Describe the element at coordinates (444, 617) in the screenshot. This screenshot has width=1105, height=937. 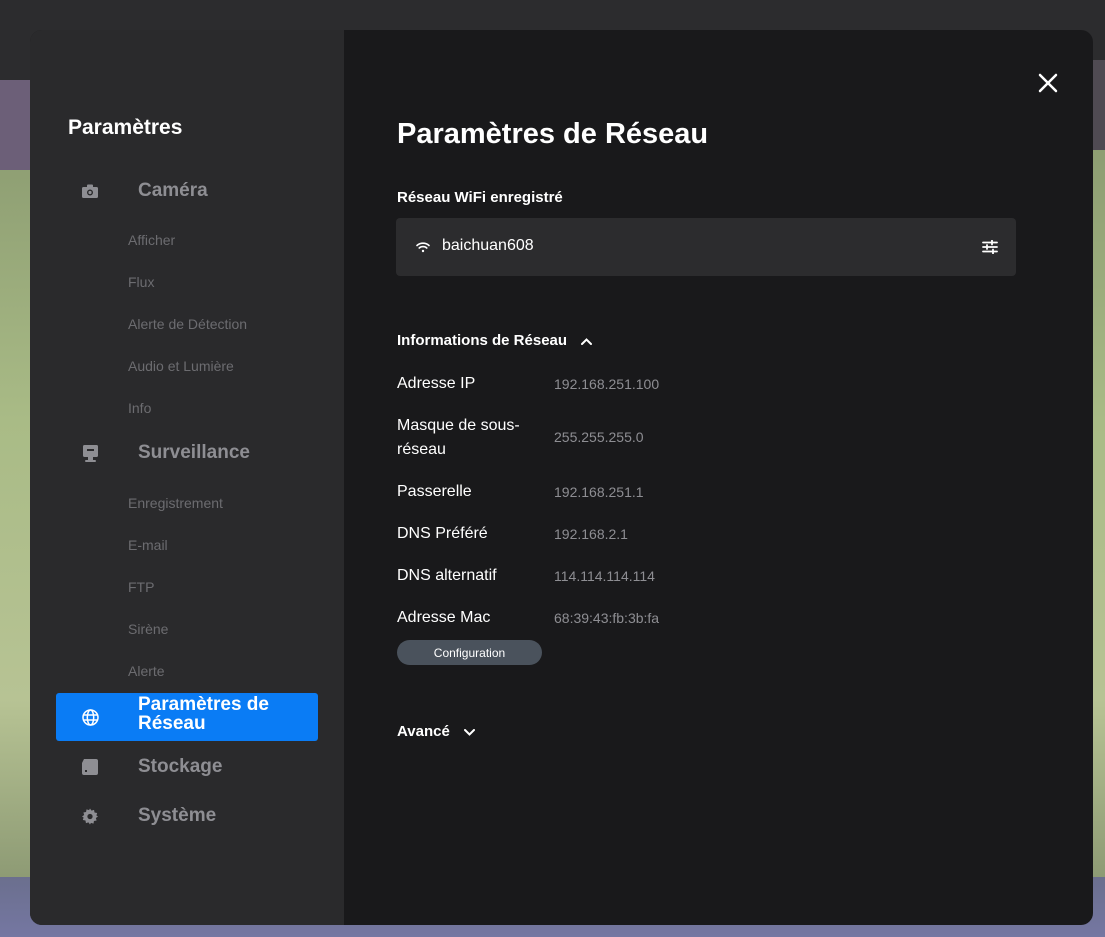
I see `info-key: Adresse Mac` at that location.